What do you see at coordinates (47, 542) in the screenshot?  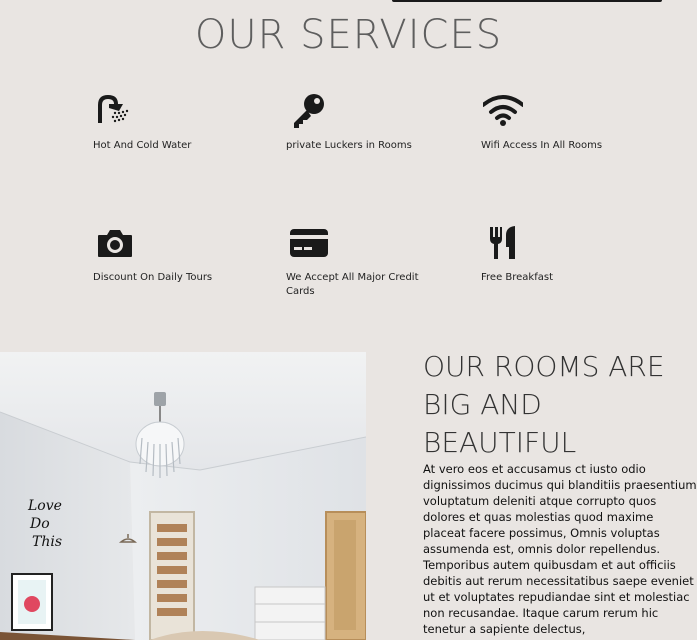 I see `svg-text: This` at bounding box center [47, 542].